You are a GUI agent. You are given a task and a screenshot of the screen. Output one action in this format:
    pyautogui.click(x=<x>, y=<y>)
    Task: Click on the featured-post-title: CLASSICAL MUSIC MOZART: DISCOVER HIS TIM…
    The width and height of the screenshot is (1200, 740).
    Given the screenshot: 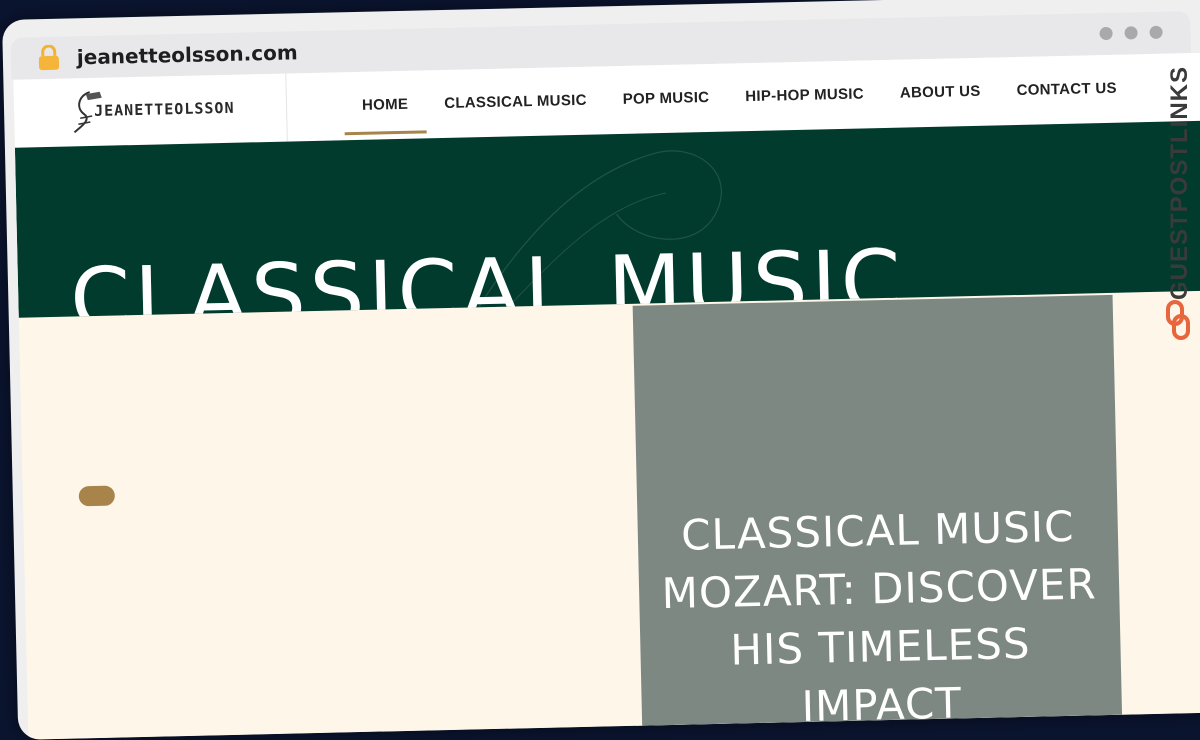 What is the action you would take?
    pyautogui.click(x=879, y=618)
    